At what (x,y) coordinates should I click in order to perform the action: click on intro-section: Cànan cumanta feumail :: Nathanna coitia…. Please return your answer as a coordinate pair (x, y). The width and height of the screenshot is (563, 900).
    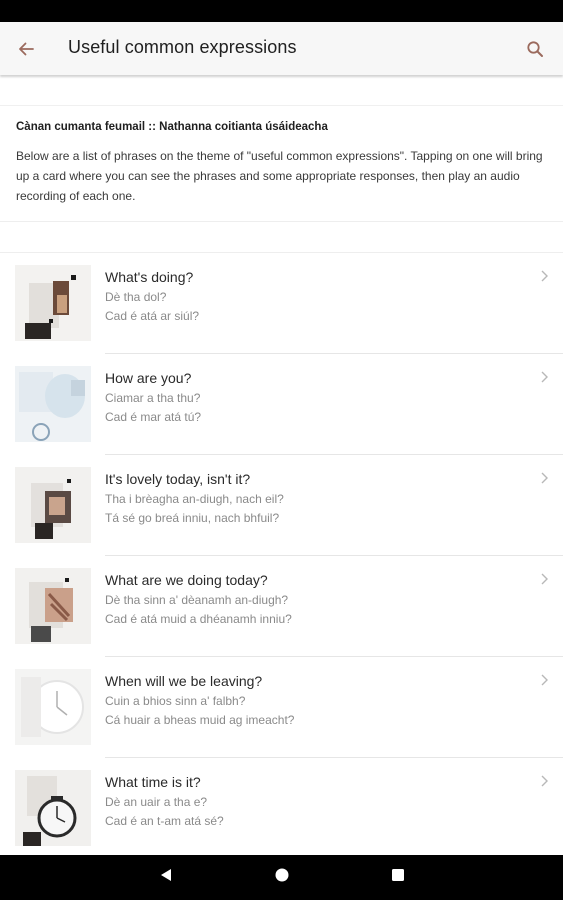
    Looking at the image, I should click on (281, 164).